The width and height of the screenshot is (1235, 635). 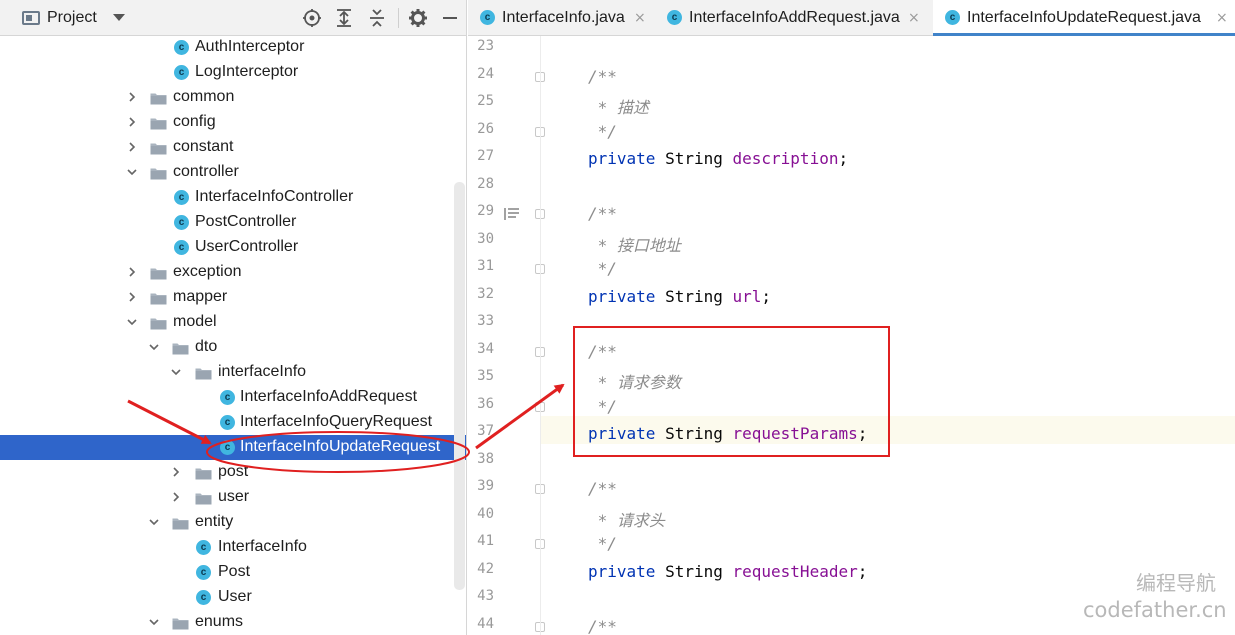 I want to click on code-line: private String description;, so click(x=718, y=158).